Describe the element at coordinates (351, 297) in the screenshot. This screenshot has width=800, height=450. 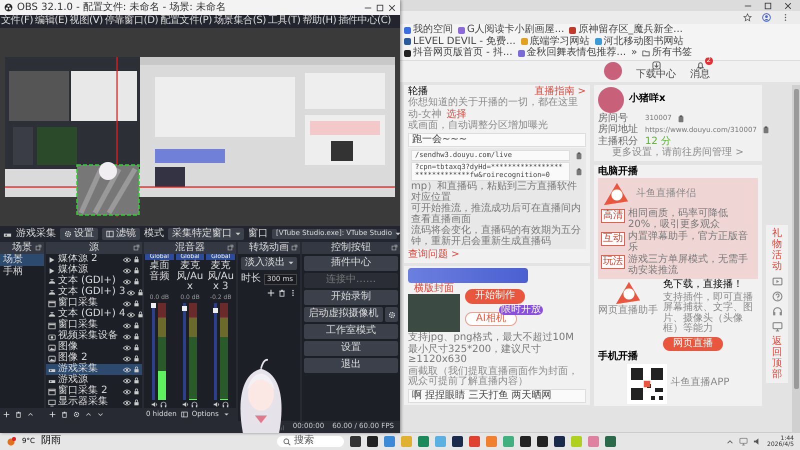
I see `control-button: 开始录制` at that location.